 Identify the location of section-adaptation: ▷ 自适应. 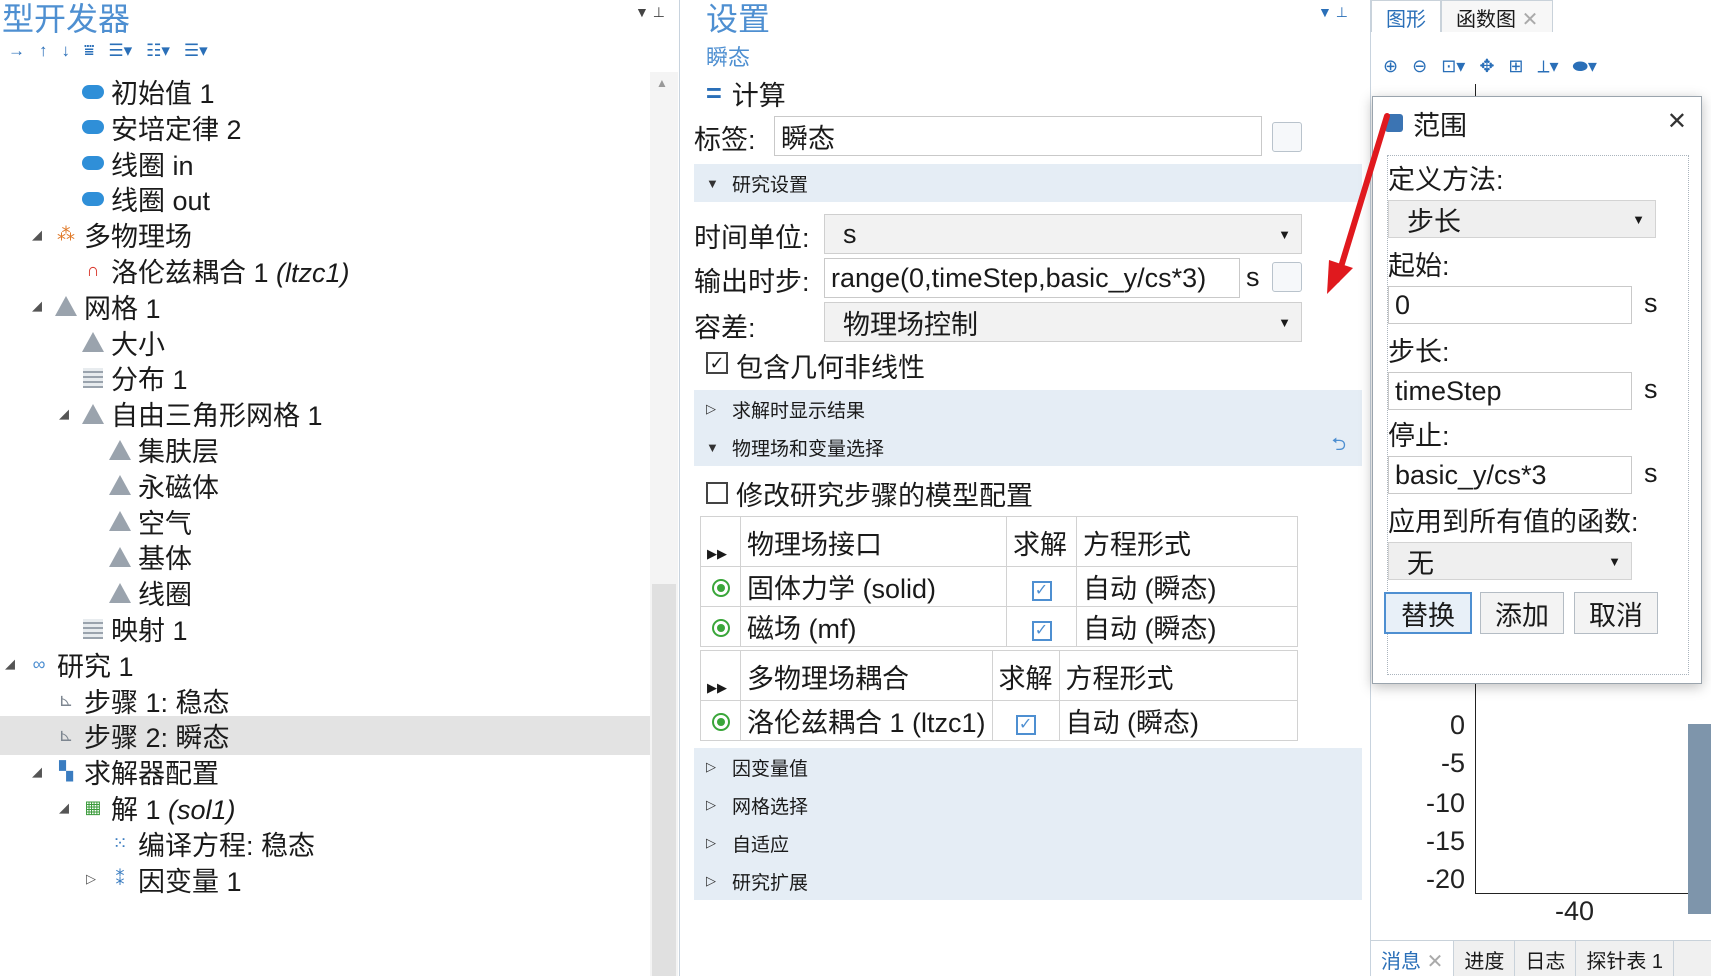
(1028, 843).